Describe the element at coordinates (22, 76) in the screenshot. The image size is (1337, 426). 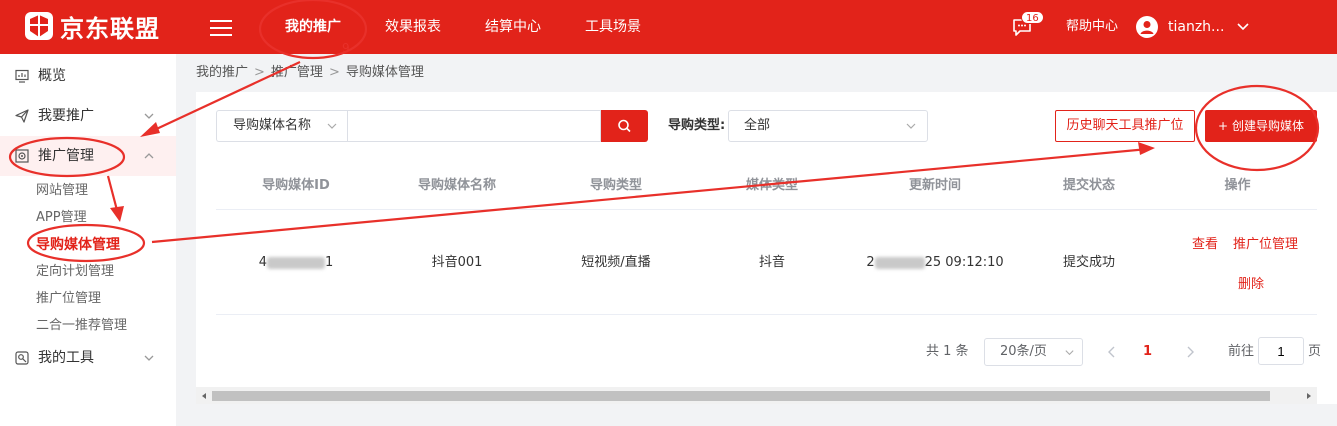
I see `dashboard-icon` at that location.